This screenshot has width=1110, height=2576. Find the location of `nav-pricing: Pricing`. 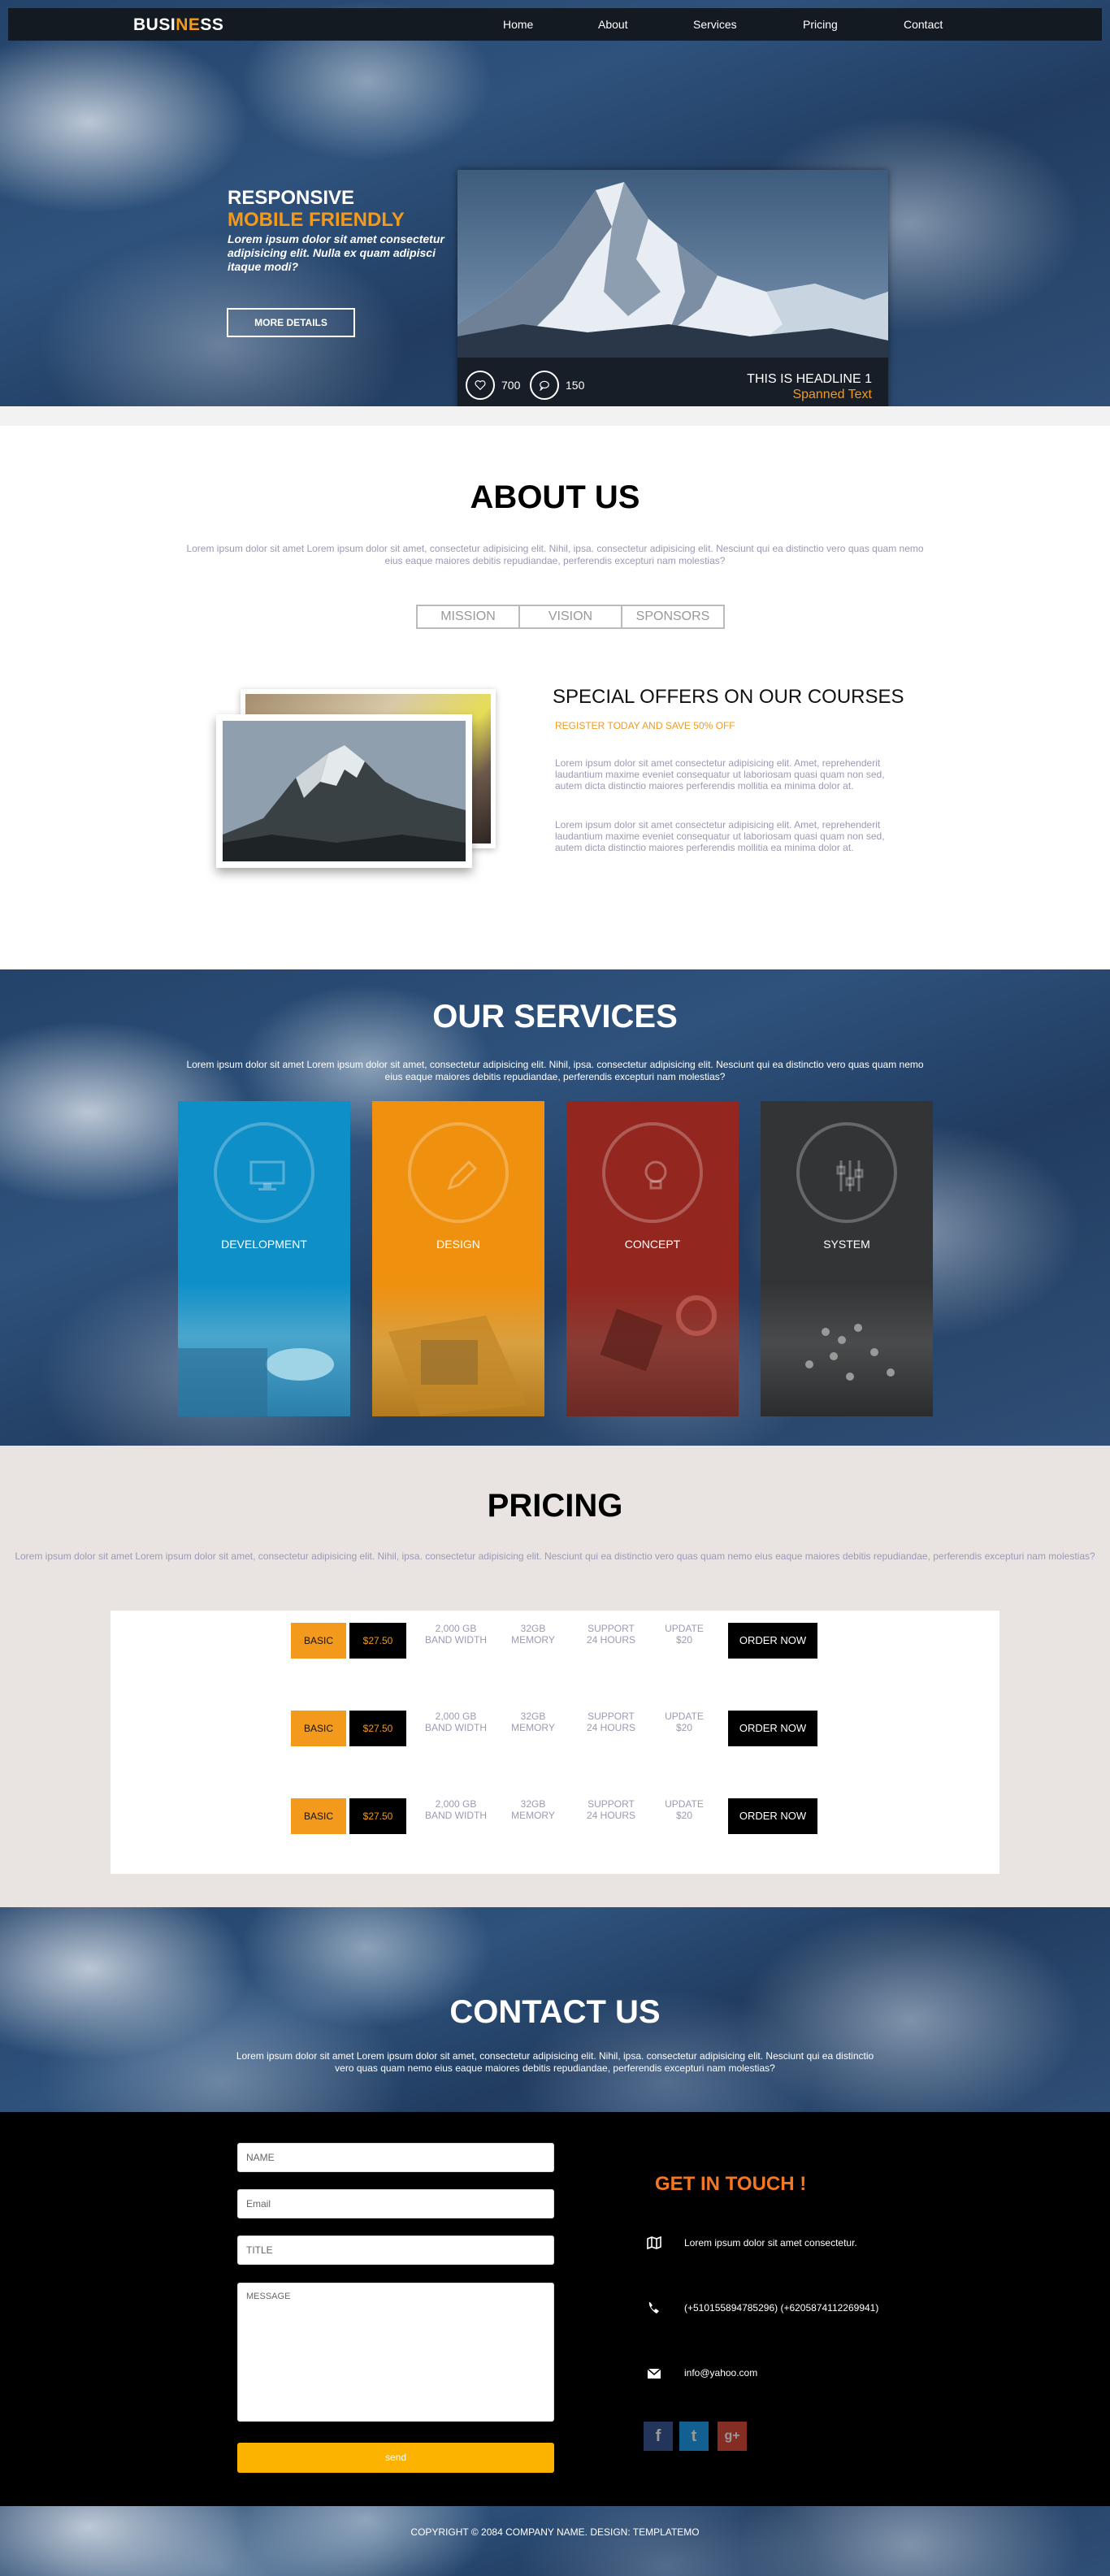

nav-pricing: Pricing is located at coordinates (820, 24).